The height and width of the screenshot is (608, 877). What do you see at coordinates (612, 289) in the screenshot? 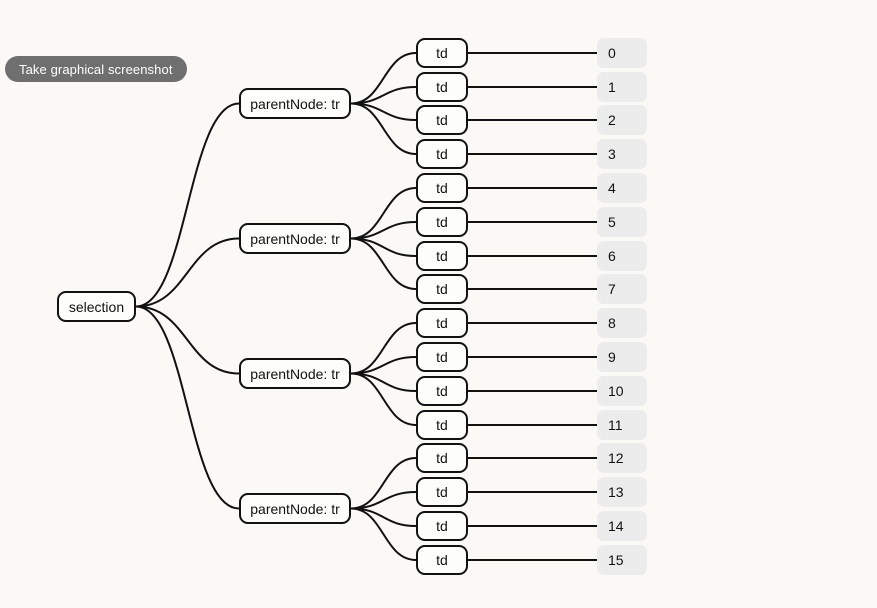
I see `tree-leaf-value-7-label: 7` at bounding box center [612, 289].